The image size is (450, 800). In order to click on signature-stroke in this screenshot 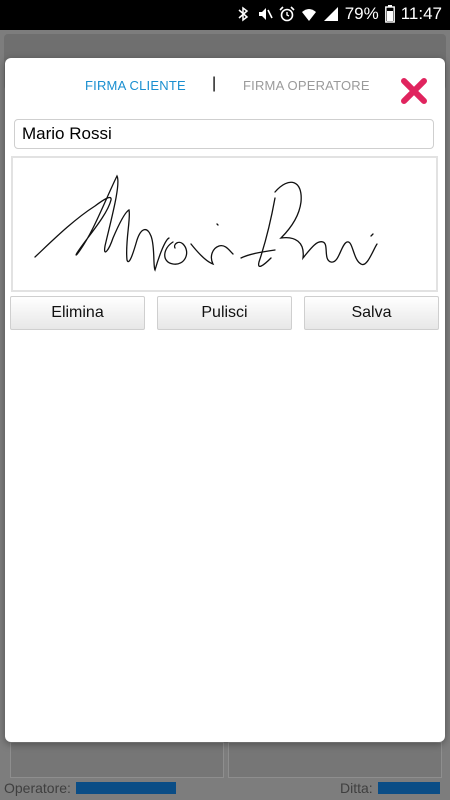, I will do `click(206, 223)`.